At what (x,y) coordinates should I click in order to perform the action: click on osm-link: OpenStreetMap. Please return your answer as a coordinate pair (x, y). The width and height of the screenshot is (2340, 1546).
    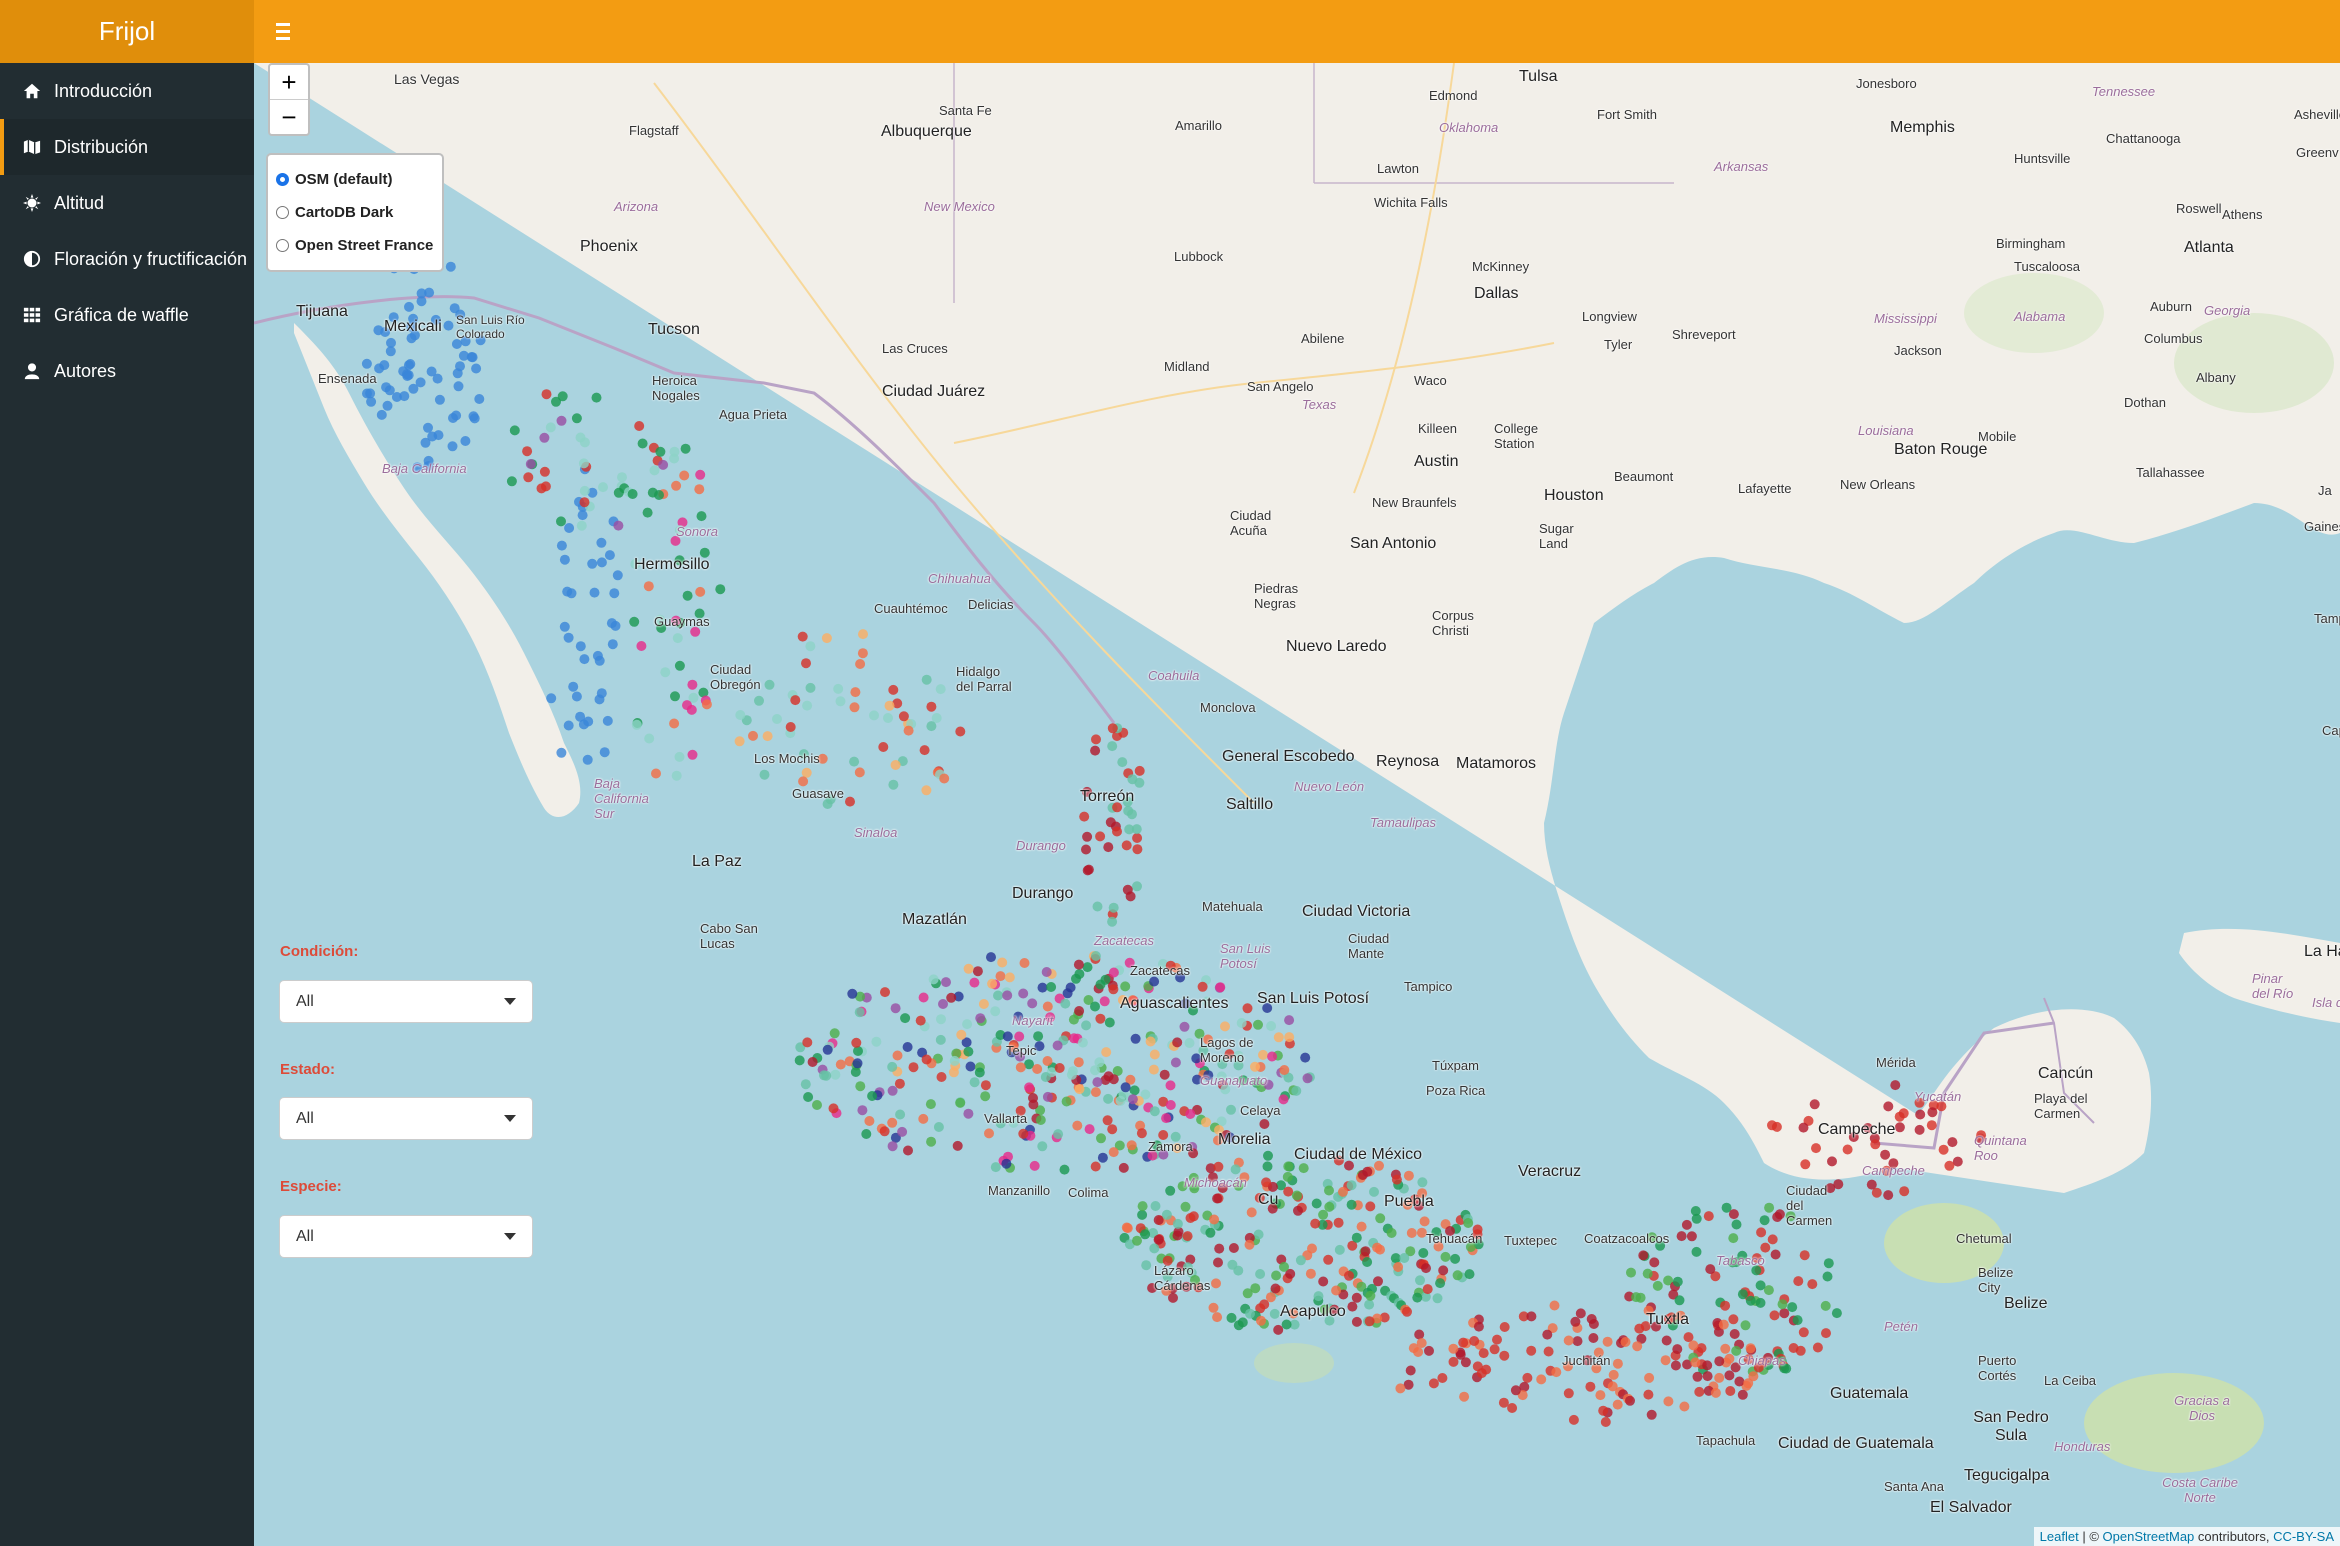
    Looking at the image, I should click on (2149, 1536).